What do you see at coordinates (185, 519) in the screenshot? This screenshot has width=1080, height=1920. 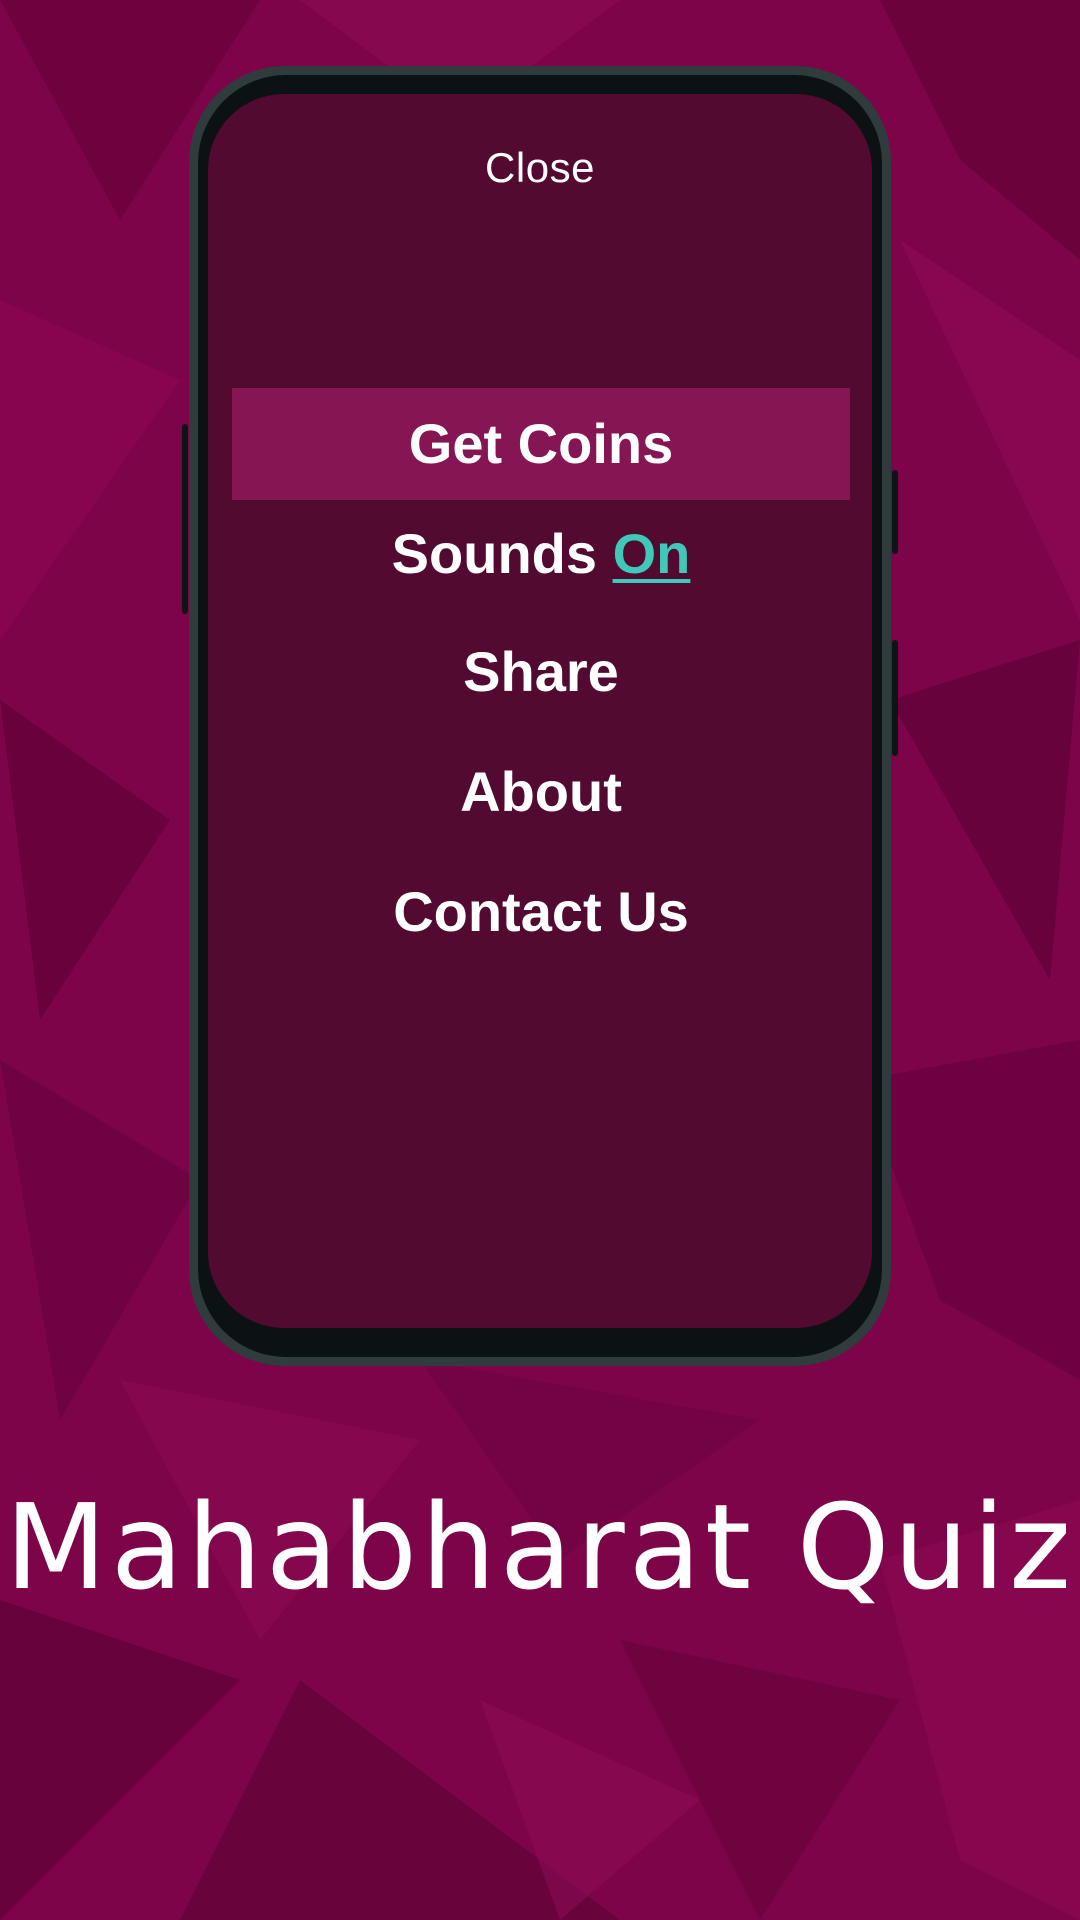 I see `phone-side-button-left` at bounding box center [185, 519].